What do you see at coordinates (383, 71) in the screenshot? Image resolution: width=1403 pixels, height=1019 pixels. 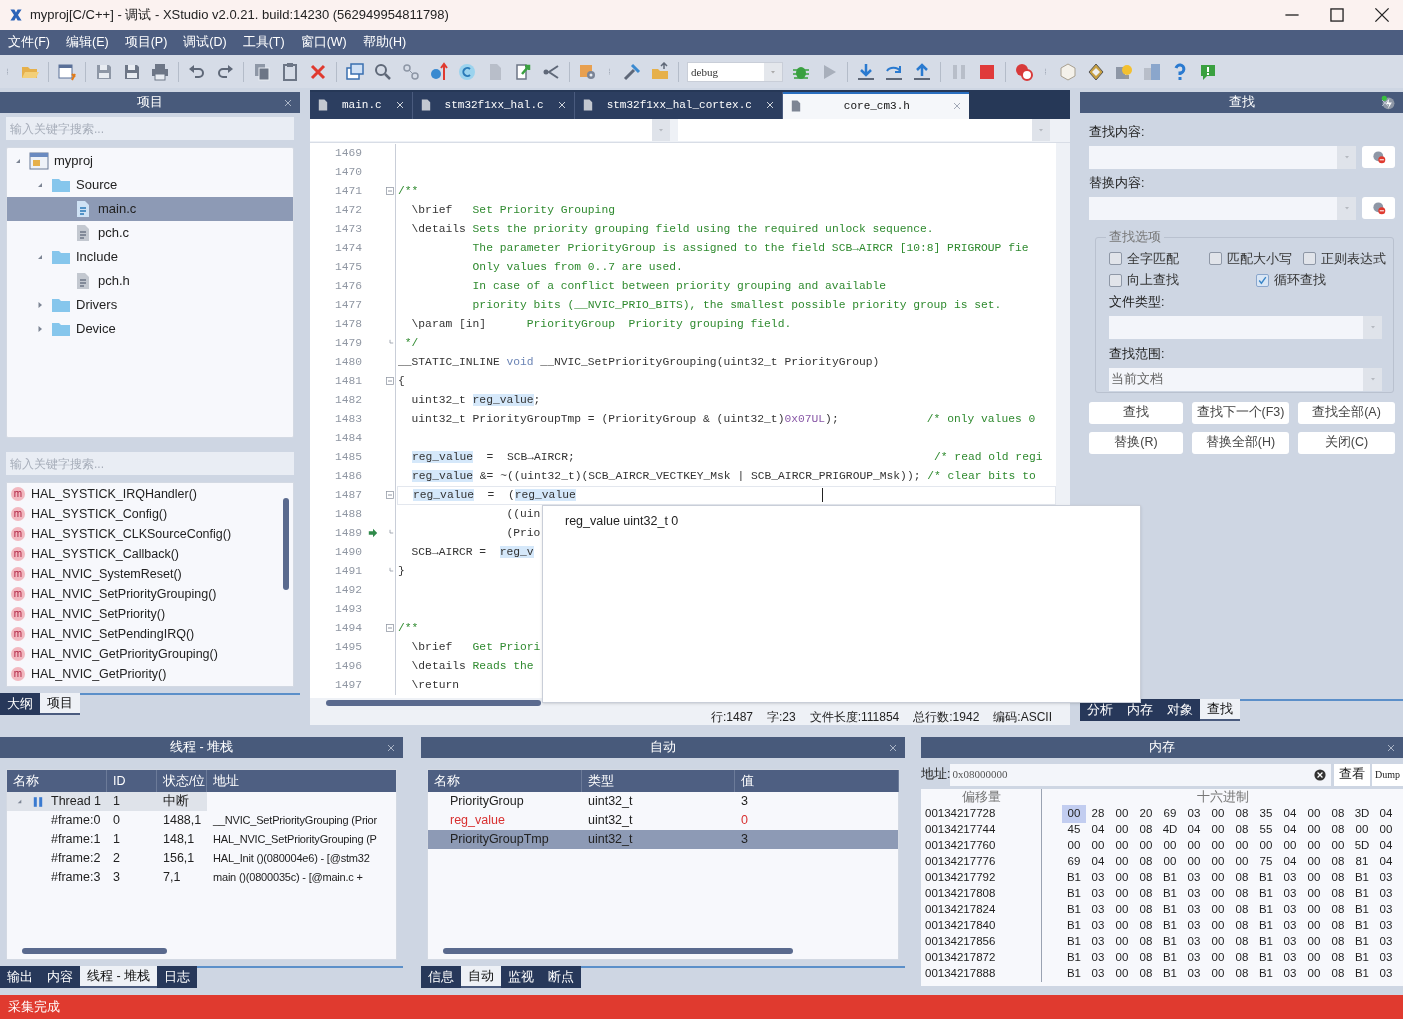 I see `search-icon` at bounding box center [383, 71].